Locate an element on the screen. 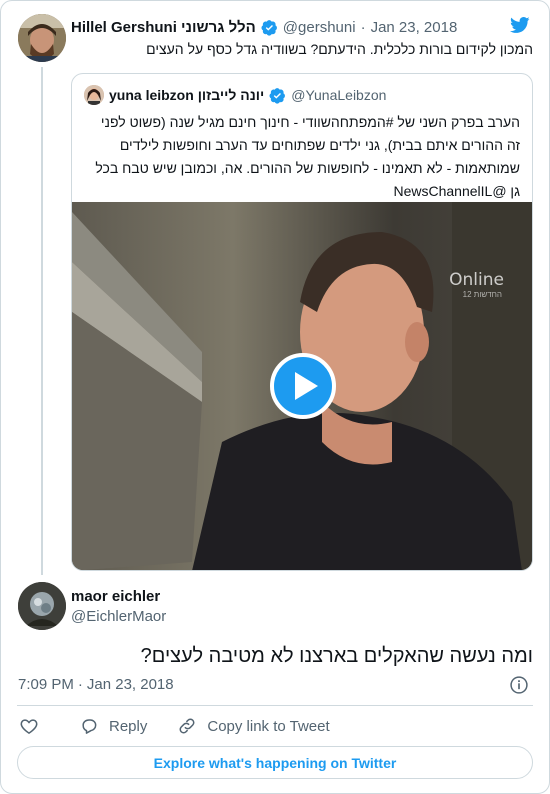 The height and width of the screenshot is (794, 550). tweet-timestamp: 7:09 PM · Jan 23, 2018 is located at coordinates (96, 684).